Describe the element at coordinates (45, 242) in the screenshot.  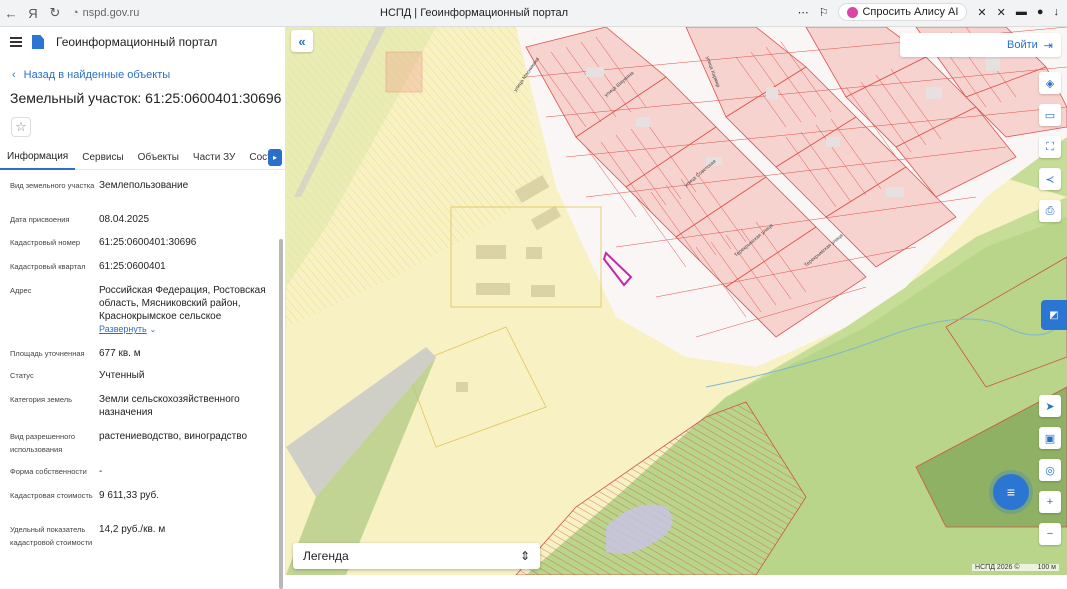
I see `attribute-label: Кадастровый номер` at that location.